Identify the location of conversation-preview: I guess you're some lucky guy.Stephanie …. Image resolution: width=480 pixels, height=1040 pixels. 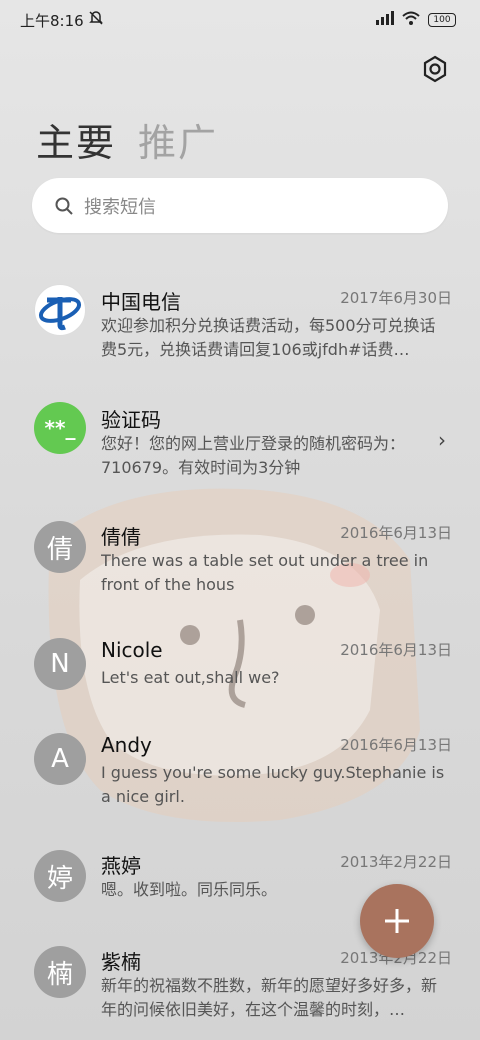
(273, 784).